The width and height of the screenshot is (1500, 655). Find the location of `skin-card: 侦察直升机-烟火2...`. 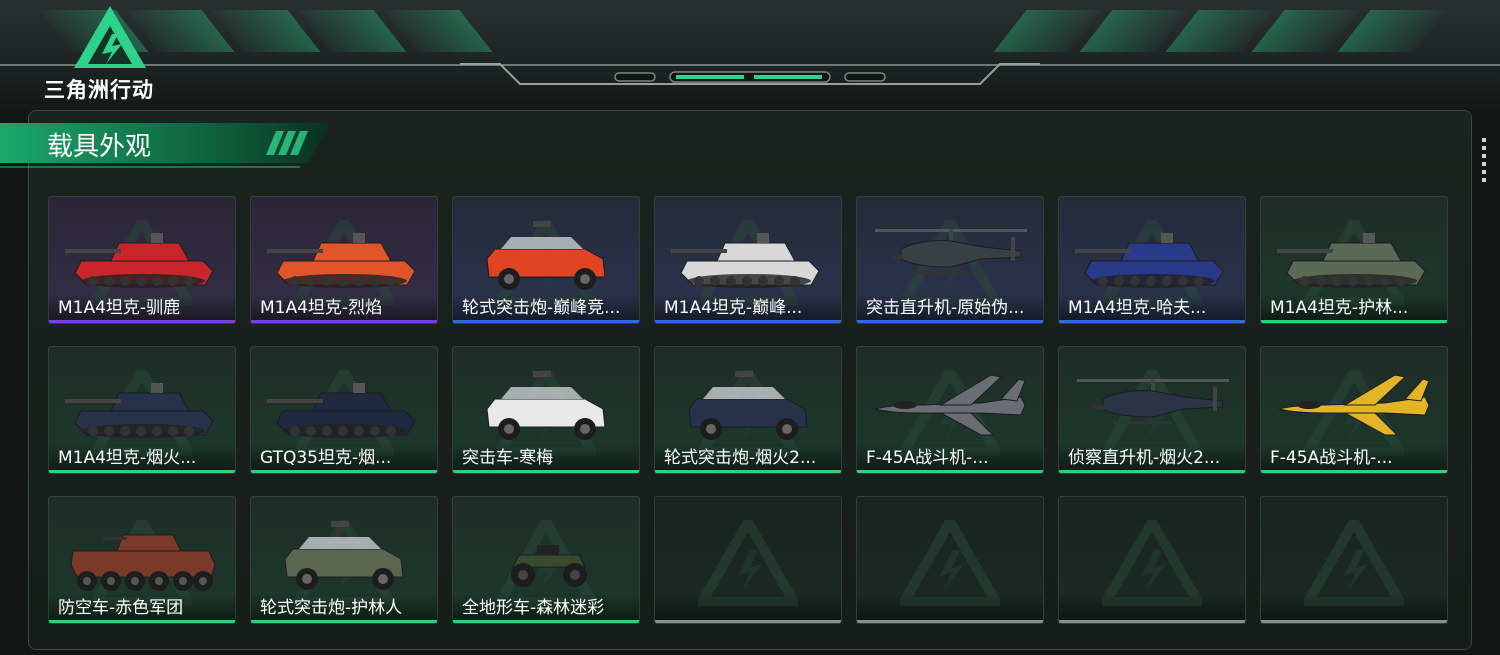

skin-card: 侦察直升机-烟火2... is located at coordinates (1152, 410).